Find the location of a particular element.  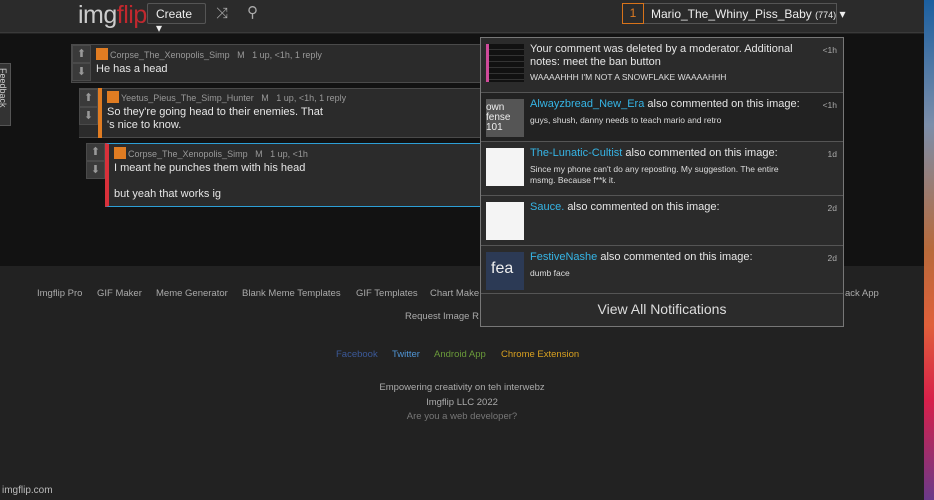

feedback-tab: Feedback is located at coordinates (5, 94).